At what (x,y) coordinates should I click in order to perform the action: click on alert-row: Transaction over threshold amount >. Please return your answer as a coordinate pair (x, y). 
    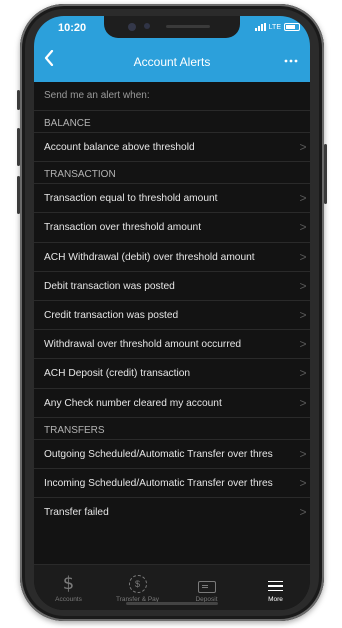
    Looking at the image, I should click on (172, 227).